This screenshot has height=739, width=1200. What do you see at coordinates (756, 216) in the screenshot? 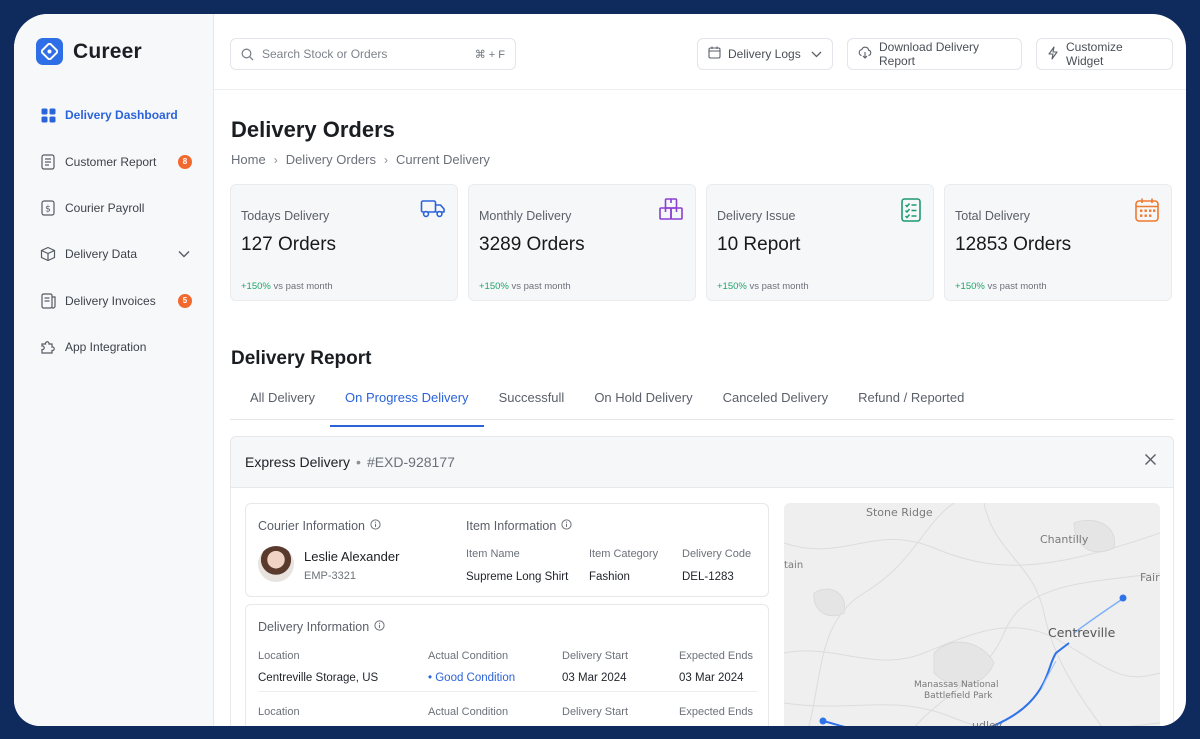
I see `stat-label: Delivery Issue` at bounding box center [756, 216].